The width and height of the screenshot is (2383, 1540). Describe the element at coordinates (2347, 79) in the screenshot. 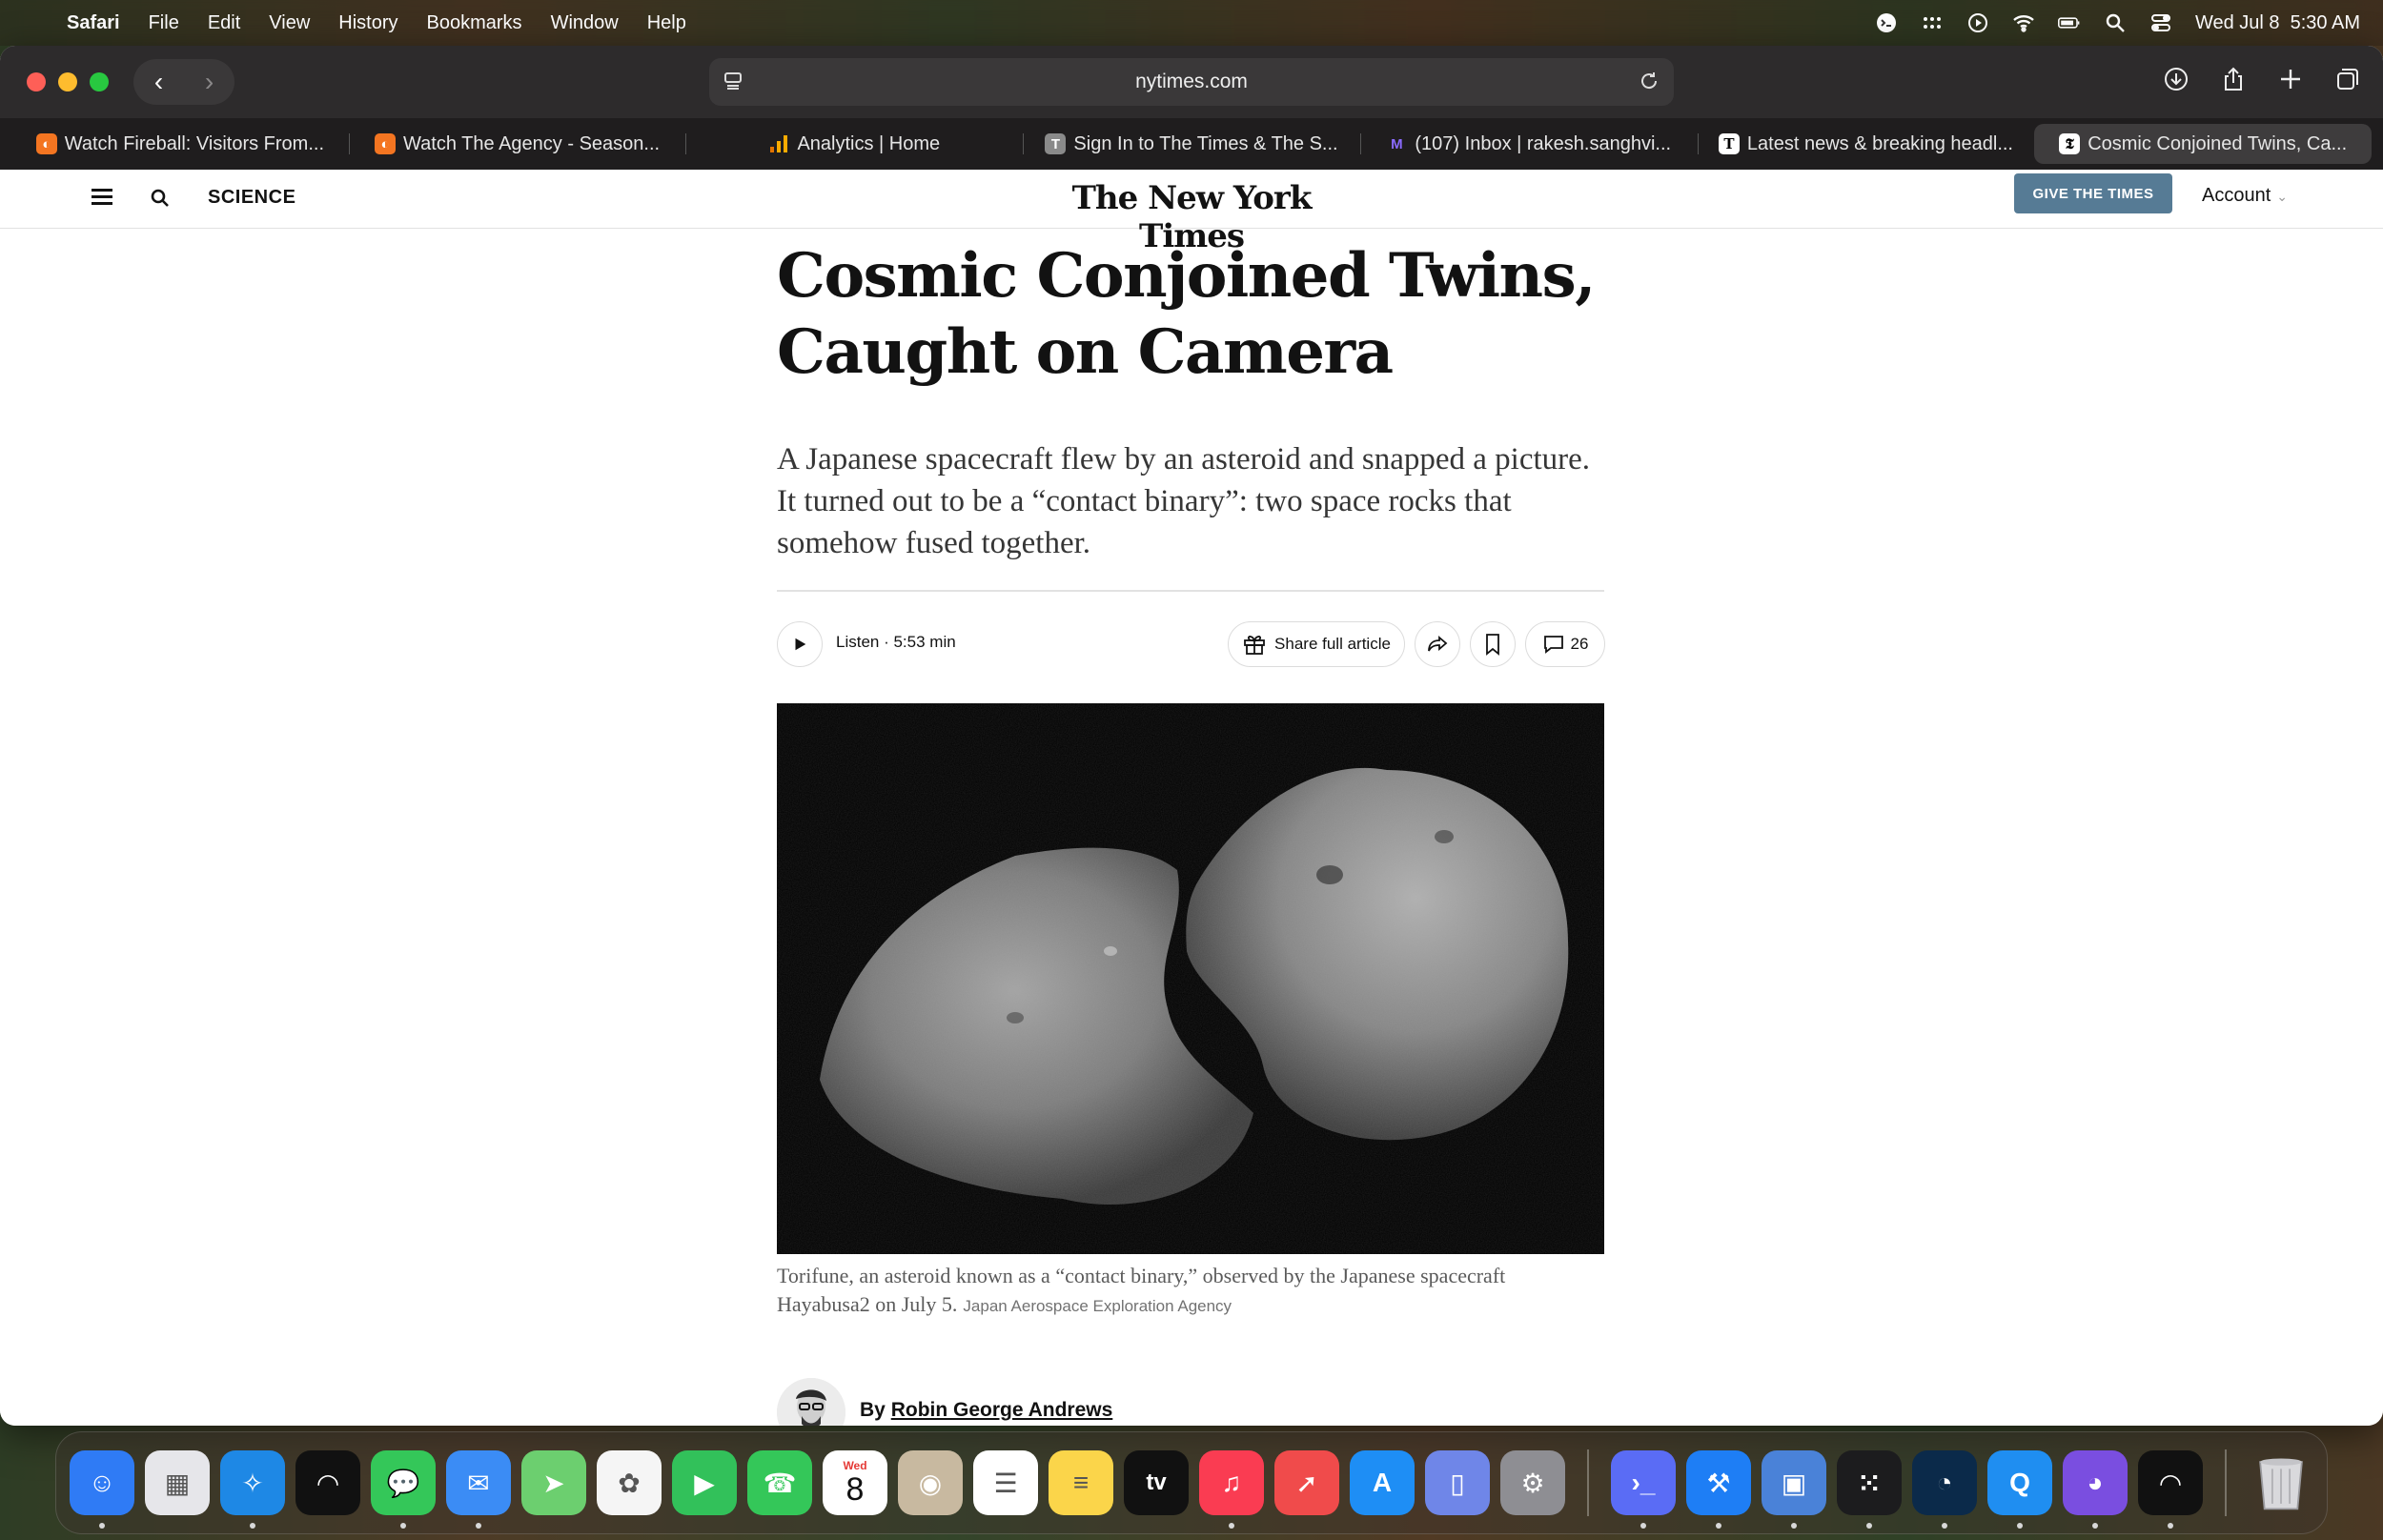

I see `tab-overview-icon` at that location.